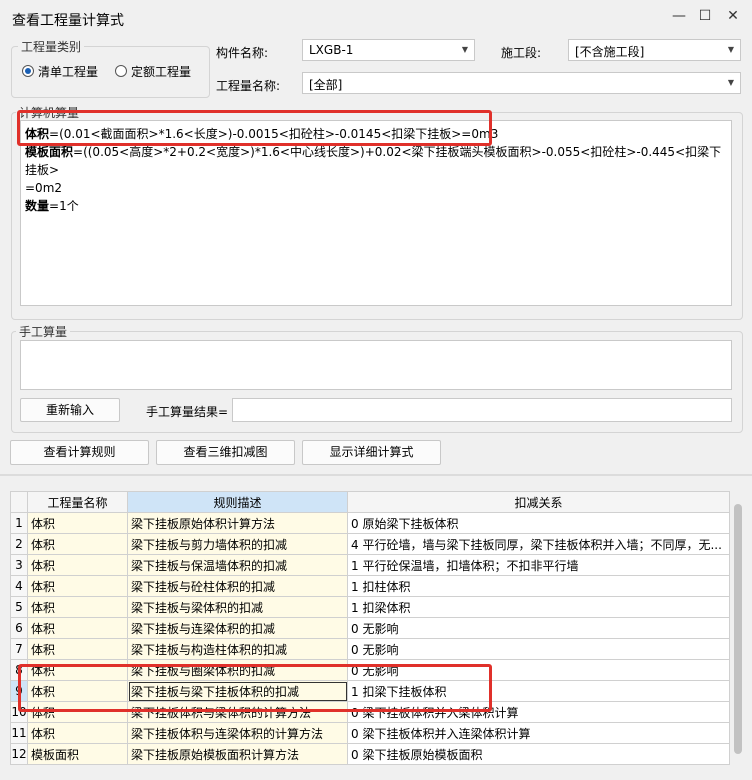 The image size is (752, 780). What do you see at coordinates (538, 565) in the screenshot?
I see `deduction-cell: 1 平行砼保温墙，扣墙体积；不扣非平行墙` at bounding box center [538, 565].